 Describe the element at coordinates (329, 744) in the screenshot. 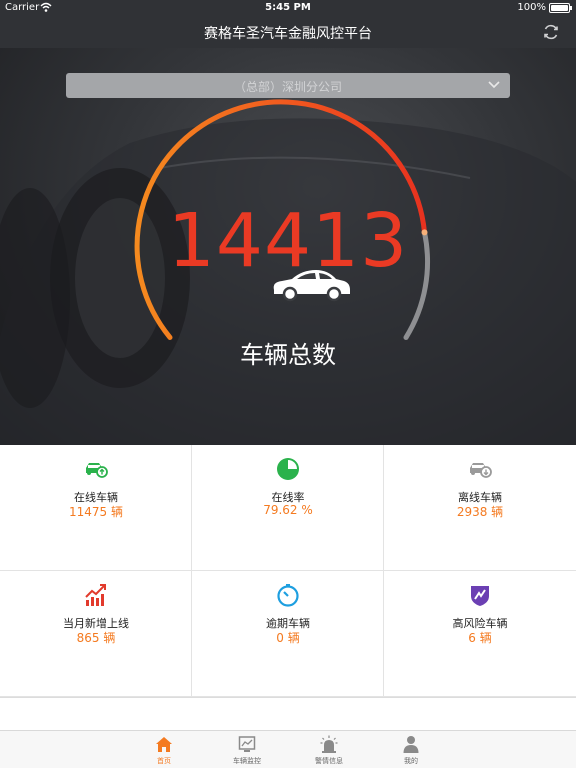

I see `alarm-icon` at that location.